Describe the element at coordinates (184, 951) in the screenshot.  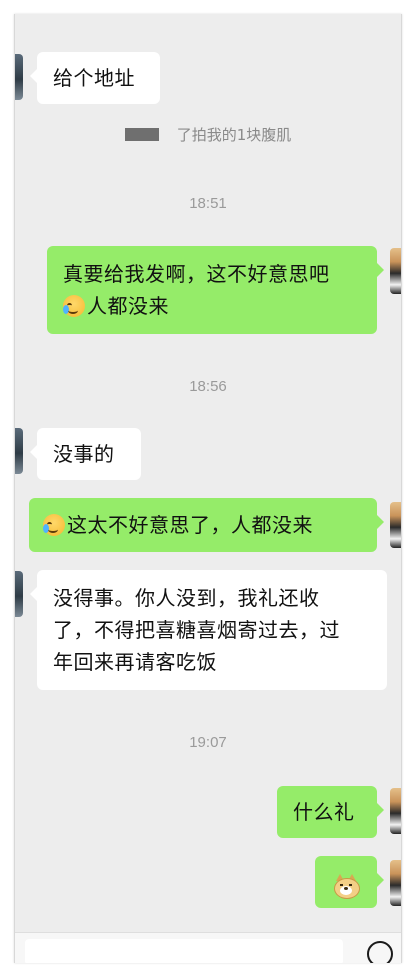
I see `message-input` at that location.